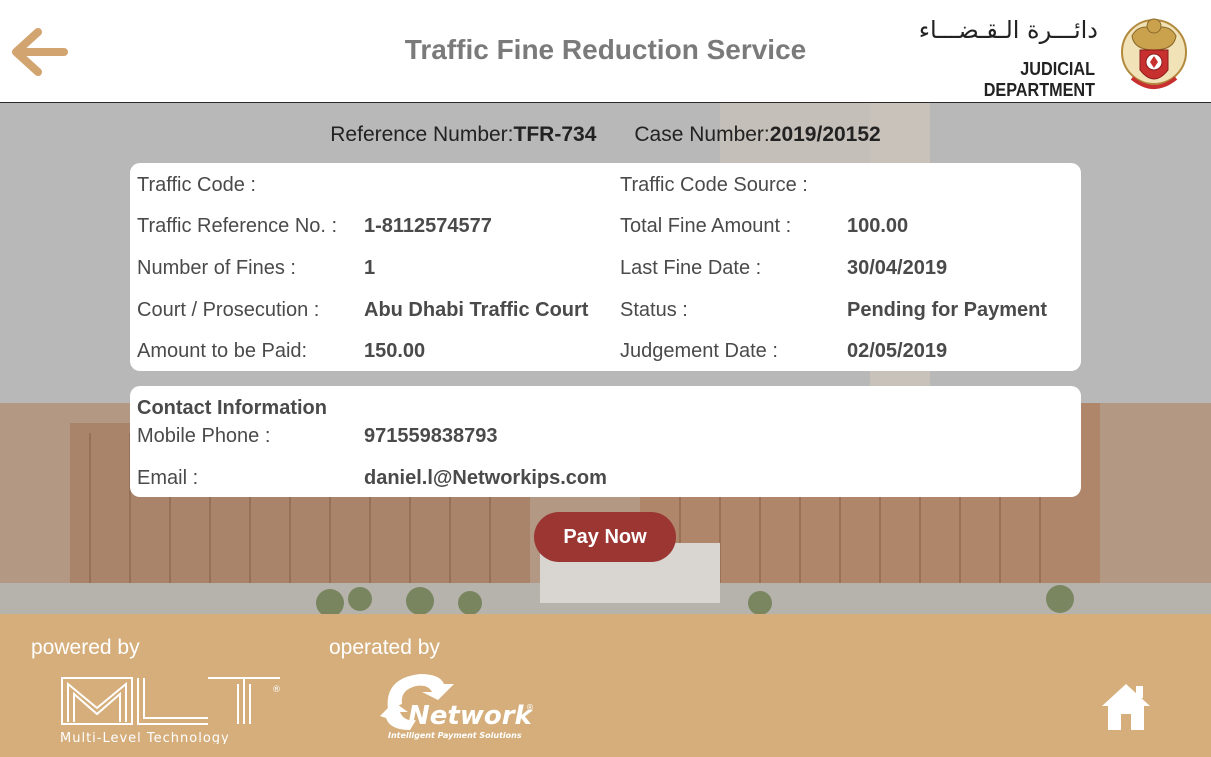  Describe the element at coordinates (714, 185) in the screenshot. I see `traffic-code-source-label: Traffic Code Source :` at that location.